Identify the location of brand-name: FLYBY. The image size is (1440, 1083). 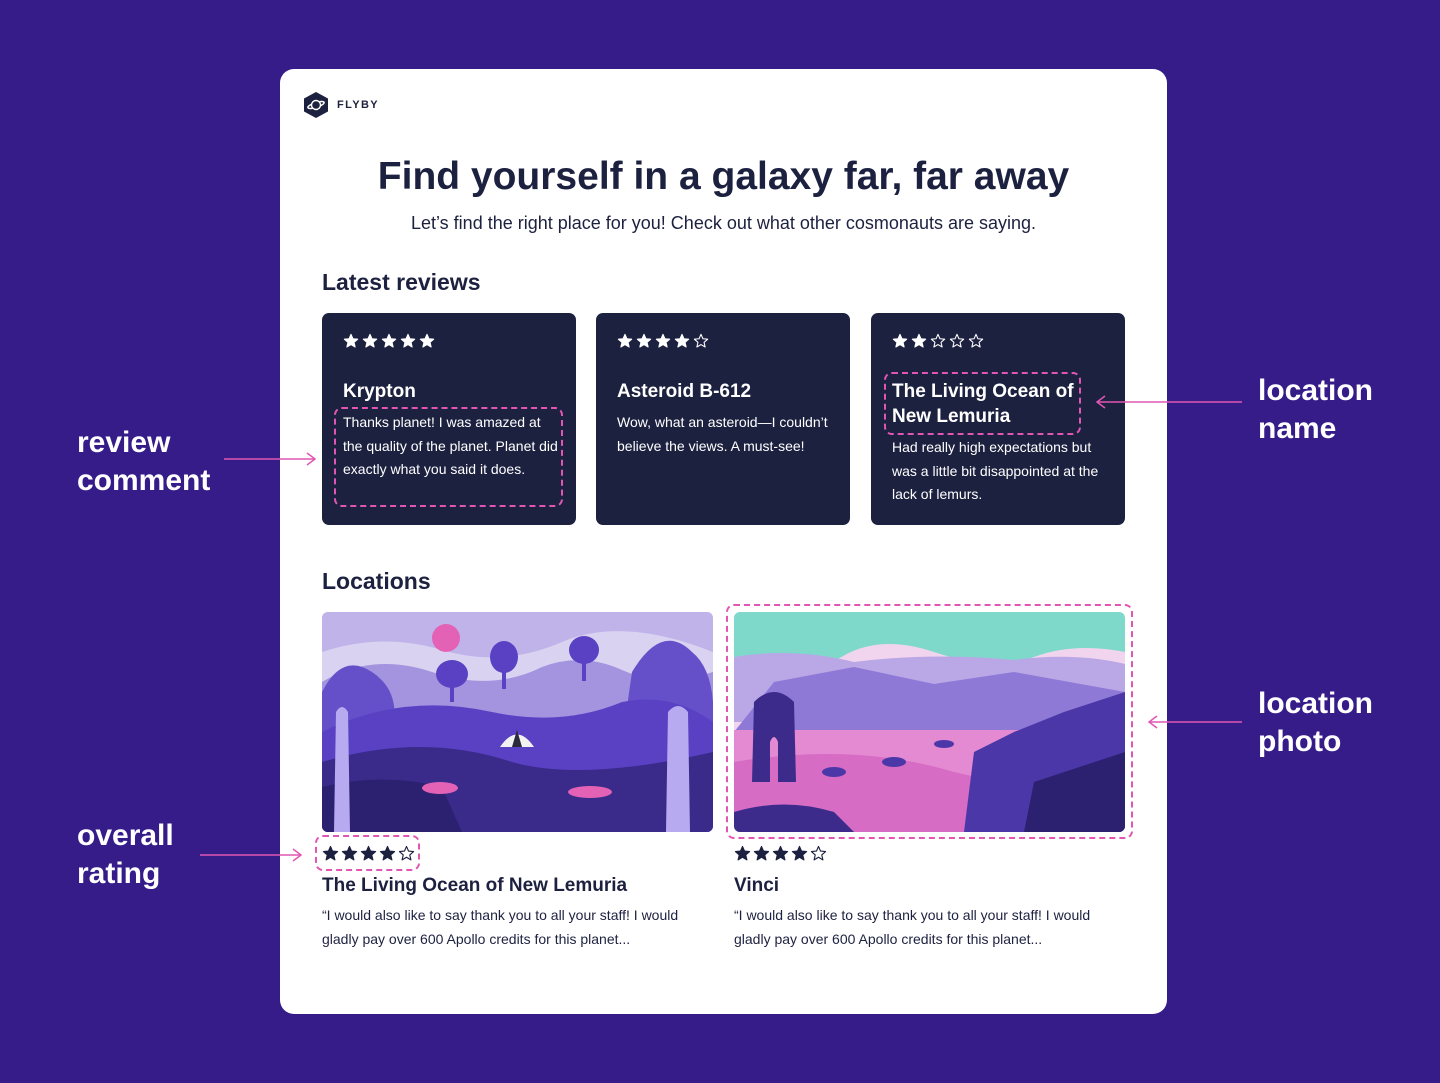
(358, 105).